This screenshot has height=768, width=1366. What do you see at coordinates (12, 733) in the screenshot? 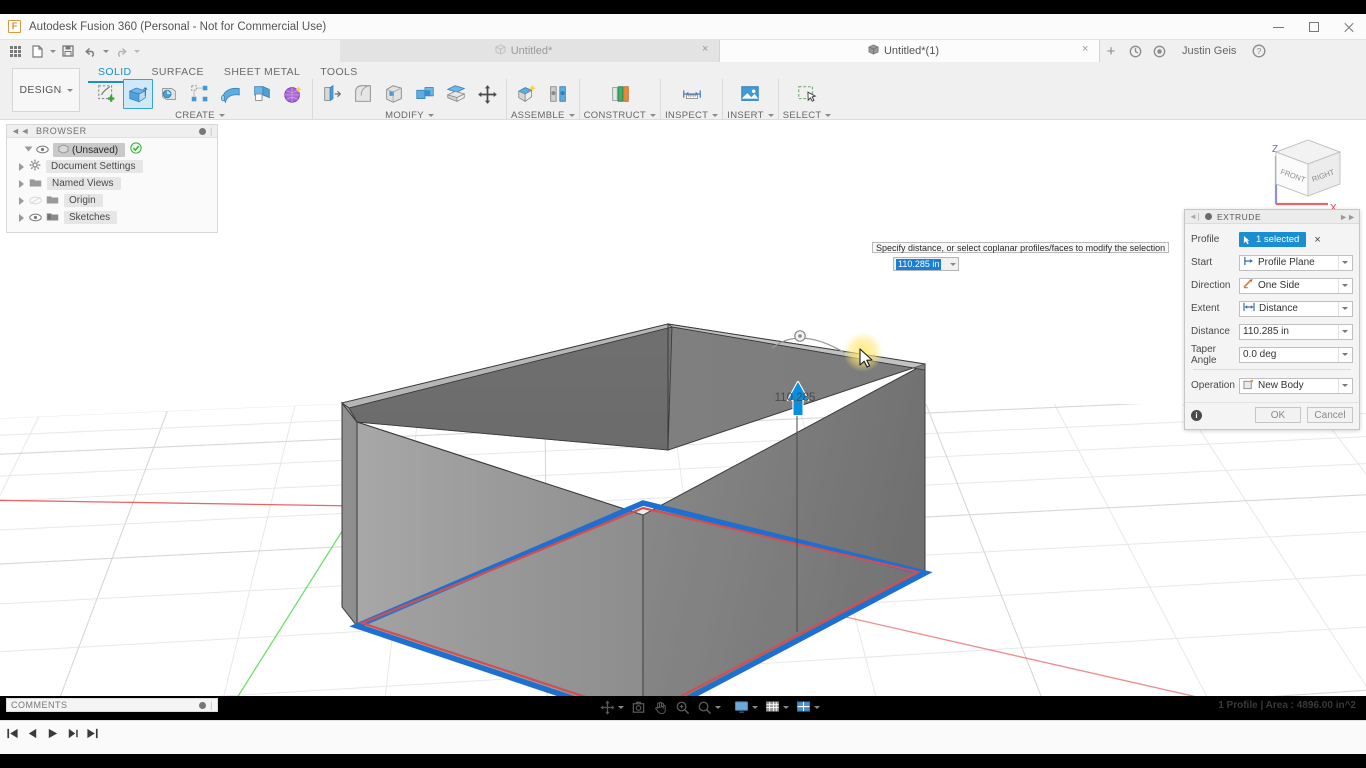
I see `timeline-go-start-button` at bounding box center [12, 733].